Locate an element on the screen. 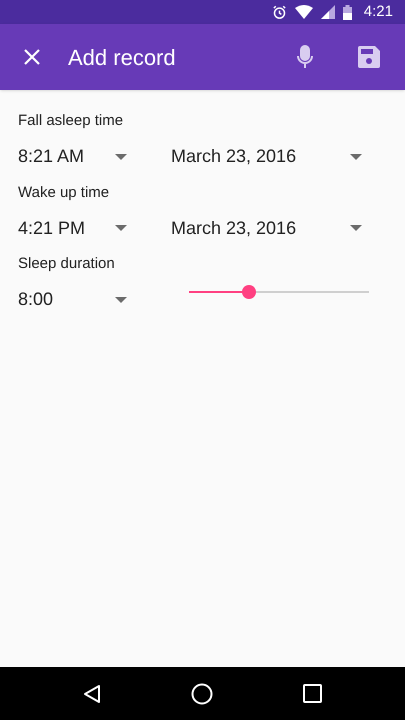 Image resolution: width=405 pixels, height=720 pixels. close-icon is located at coordinates (32, 57).